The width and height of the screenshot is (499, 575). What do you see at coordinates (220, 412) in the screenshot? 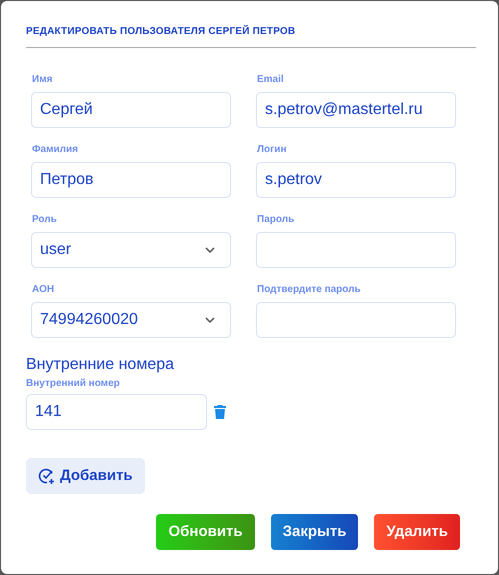
I see `trash-icon` at bounding box center [220, 412].